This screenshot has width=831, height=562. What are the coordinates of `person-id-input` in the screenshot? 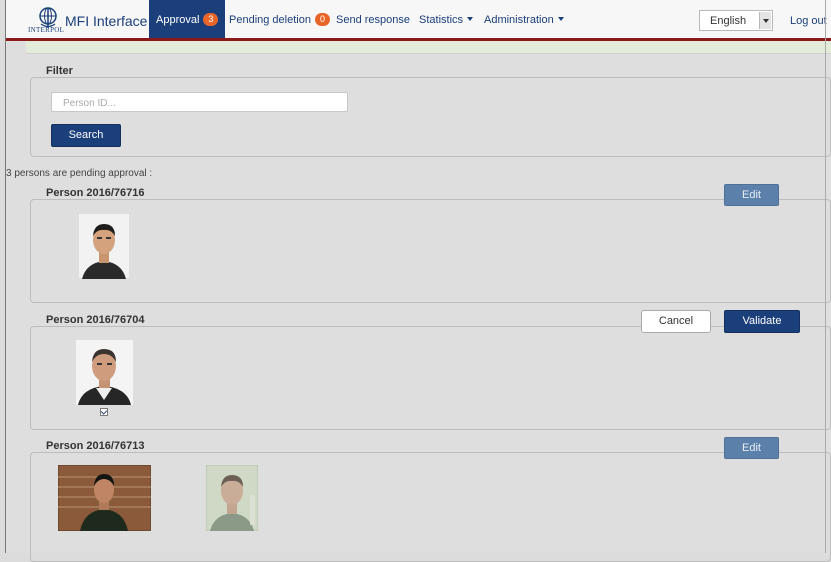 It's located at (203, 103).